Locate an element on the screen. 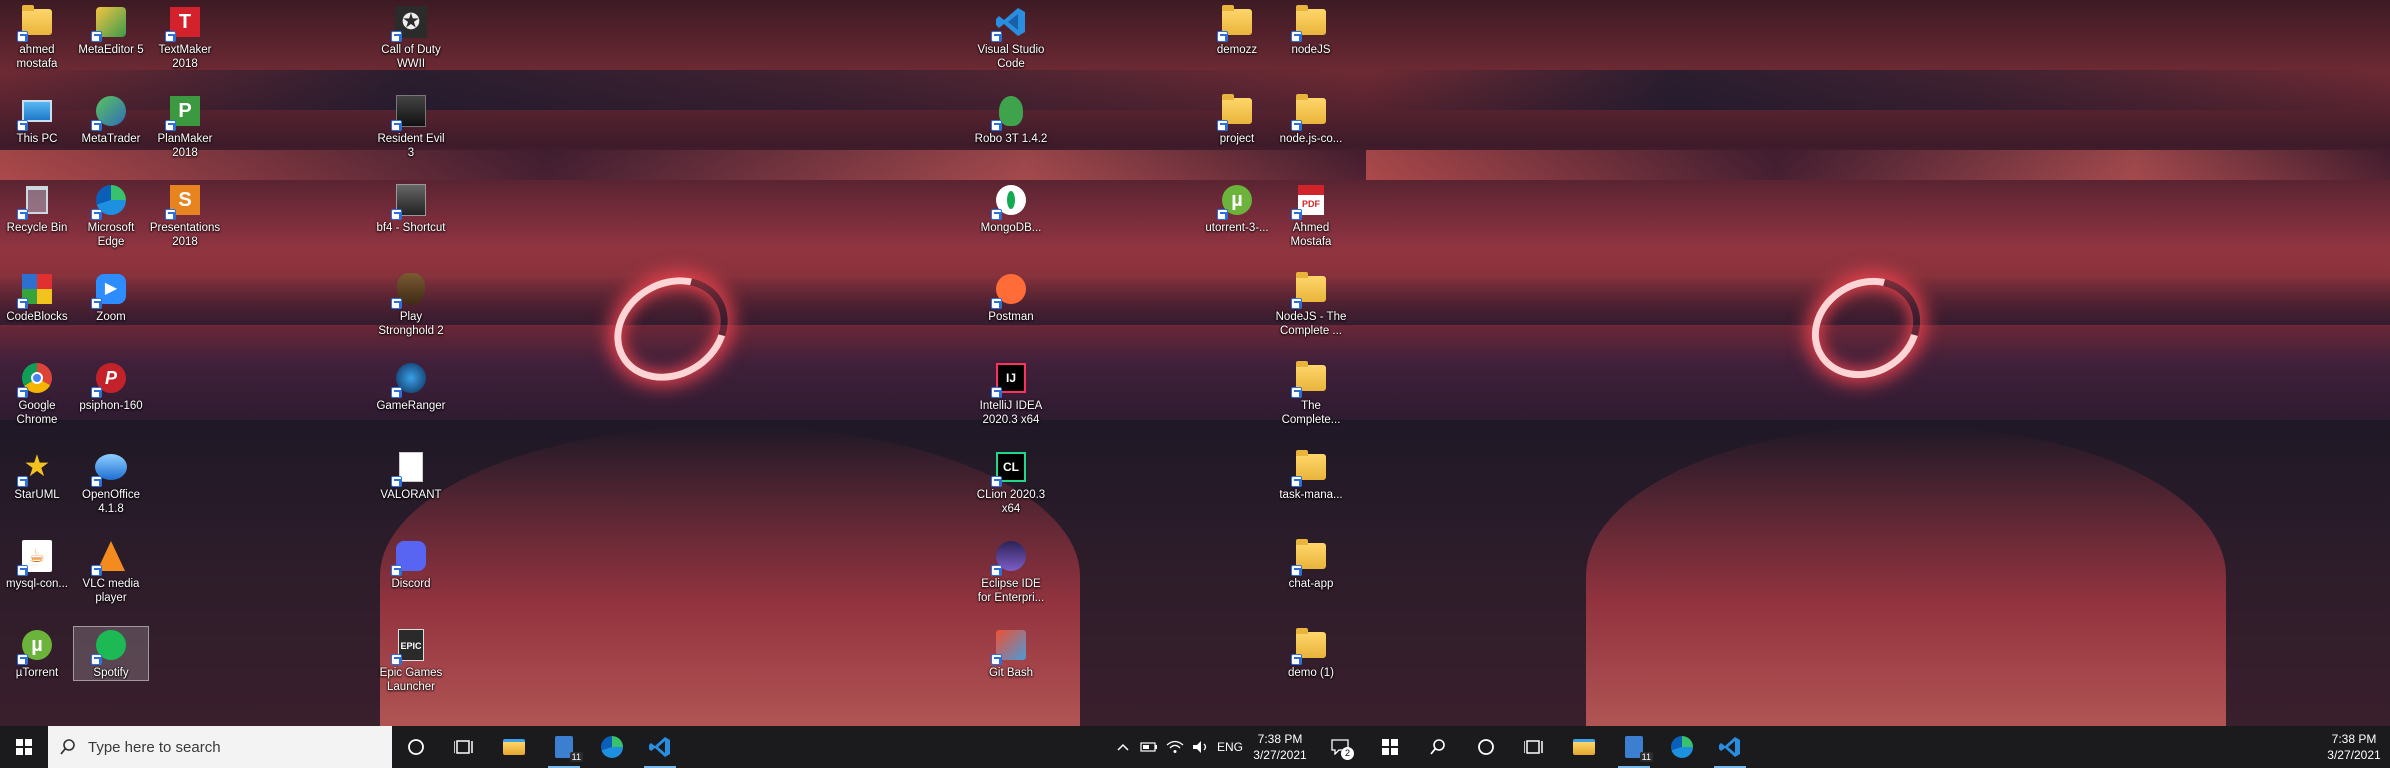 The height and width of the screenshot is (768, 2390). utorrent-icon: µ is located at coordinates (36, 646).